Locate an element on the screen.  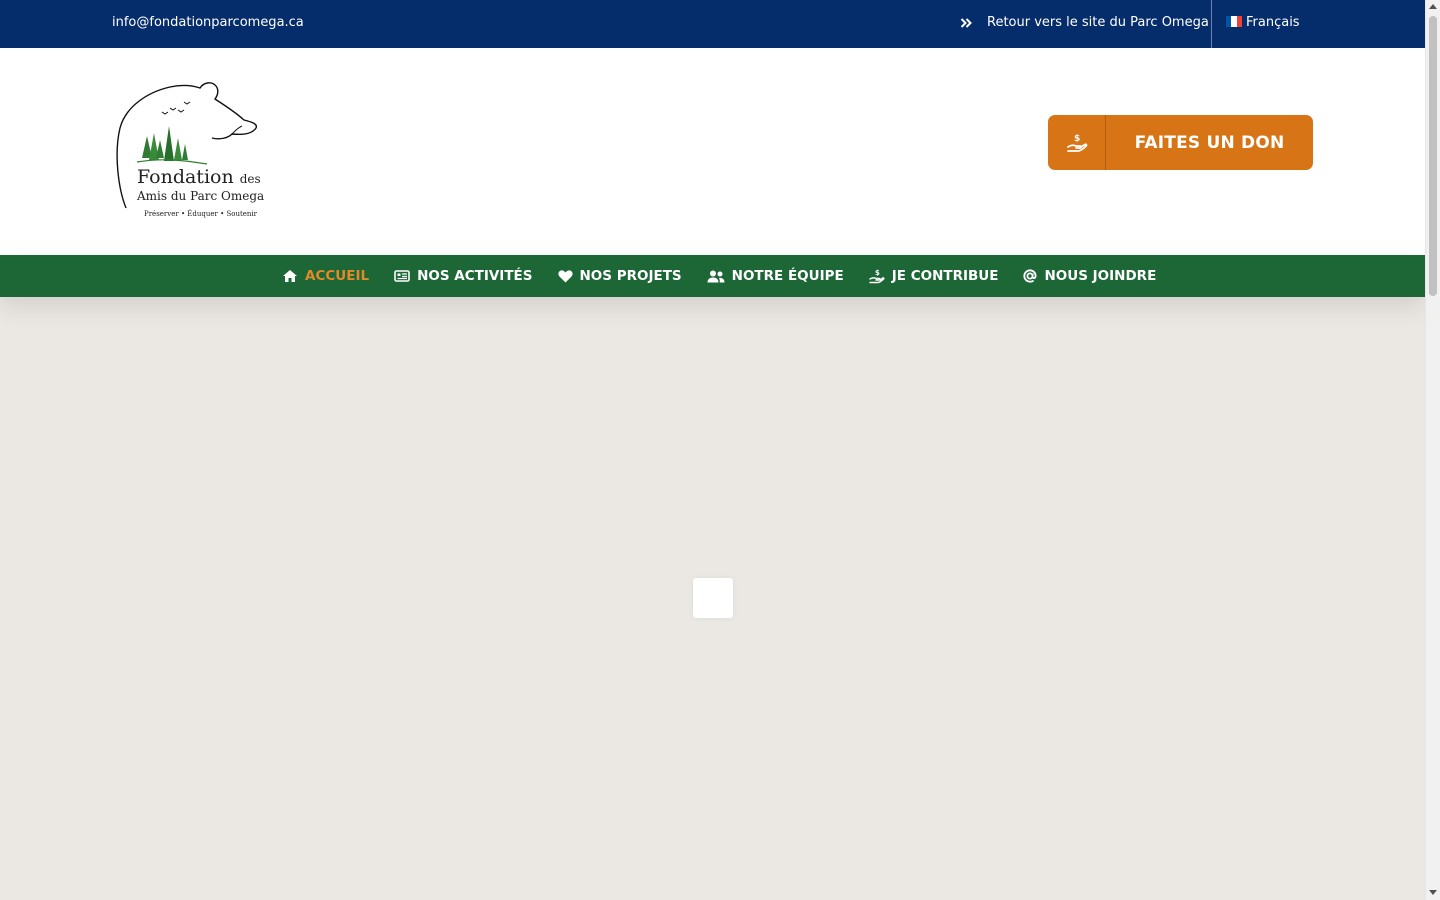
donate-button: $ FAITES UN DON is located at coordinates (1180, 142).